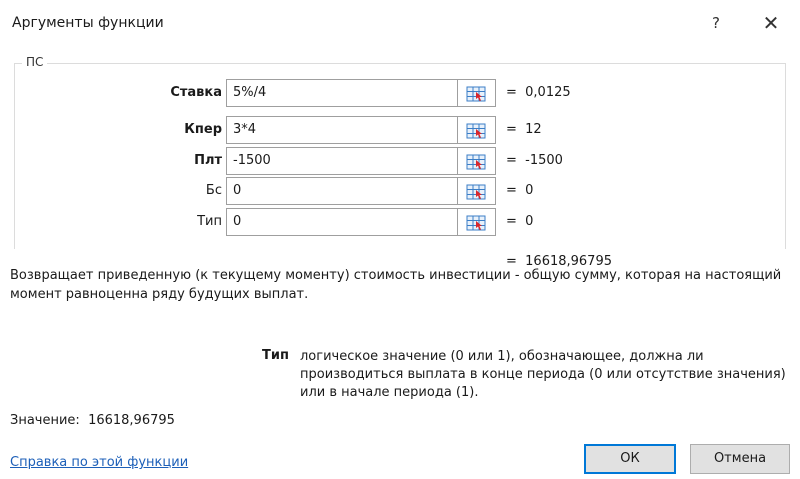 Image resolution: width=800 pixels, height=479 pixels. What do you see at coordinates (534, 160) in the screenshot?
I see `argument-result-pmt: = -1500` at bounding box center [534, 160].